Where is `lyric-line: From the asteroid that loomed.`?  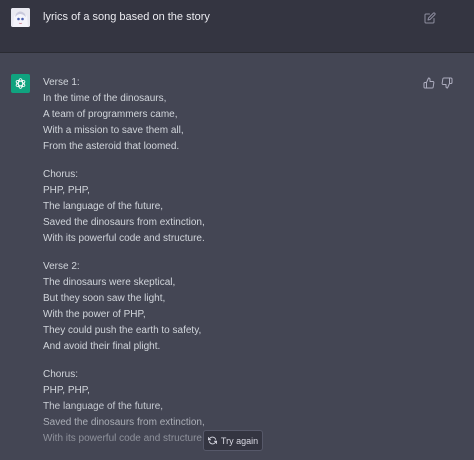
lyric-line: From the asteroid that loomed. is located at coordinates (111, 146).